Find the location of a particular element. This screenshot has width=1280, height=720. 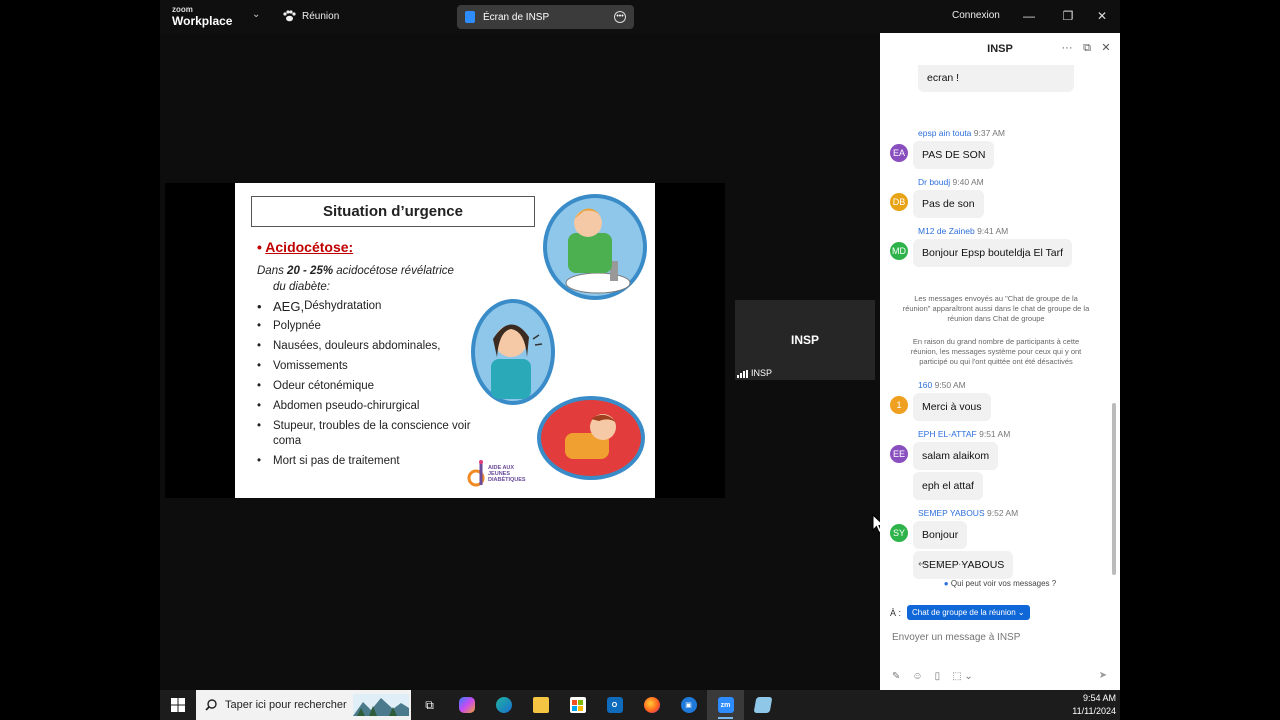

message-meta: 160 9:50 AM is located at coordinates (942, 385).